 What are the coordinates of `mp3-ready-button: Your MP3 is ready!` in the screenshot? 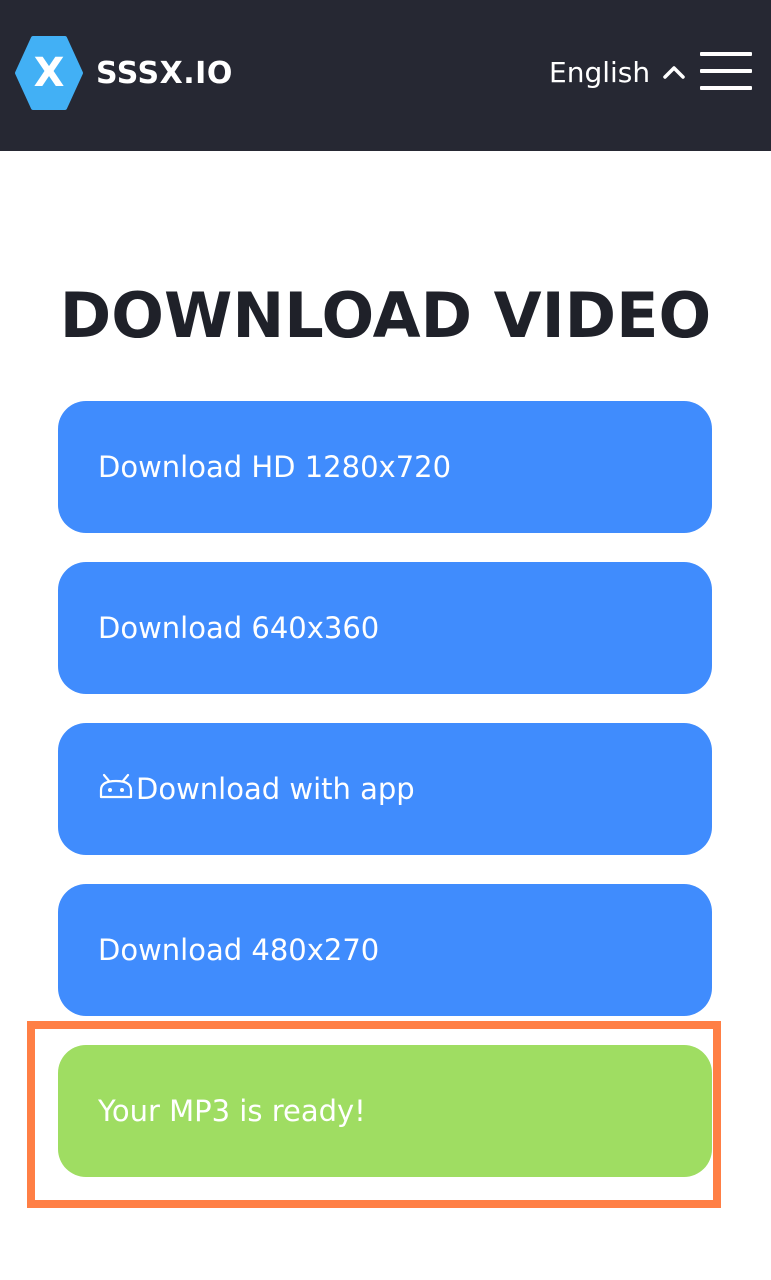 It's located at (385, 1111).